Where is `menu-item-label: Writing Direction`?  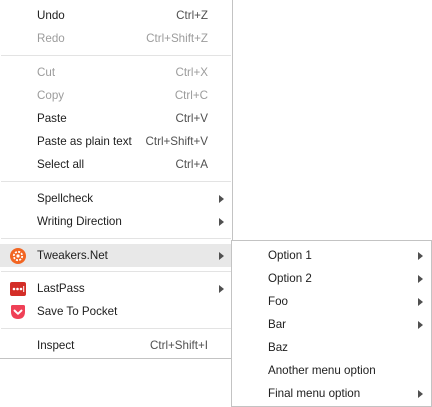
menu-item-label: Writing Direction is located at coordinates (79, 221).